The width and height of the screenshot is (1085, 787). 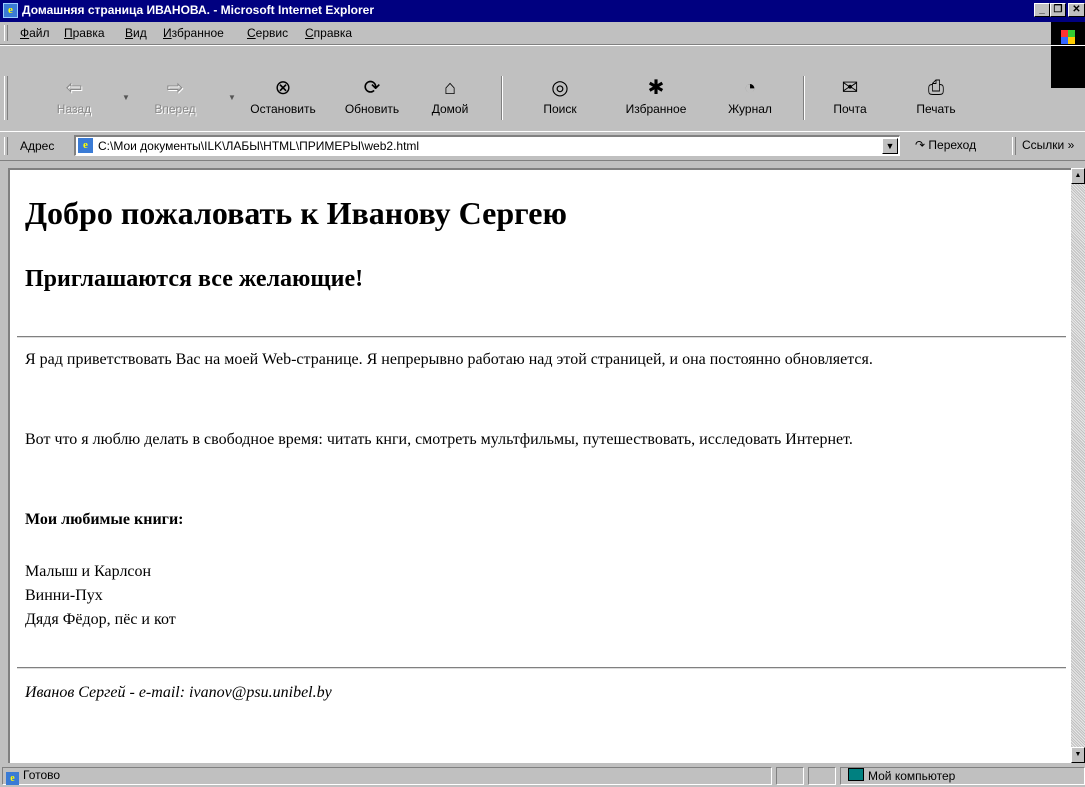 What do you see at coordinates (260, 692) in the screenshot?
I see `footer-email: ivanov@psu.unibel.by` at bounding box center [260, 692].